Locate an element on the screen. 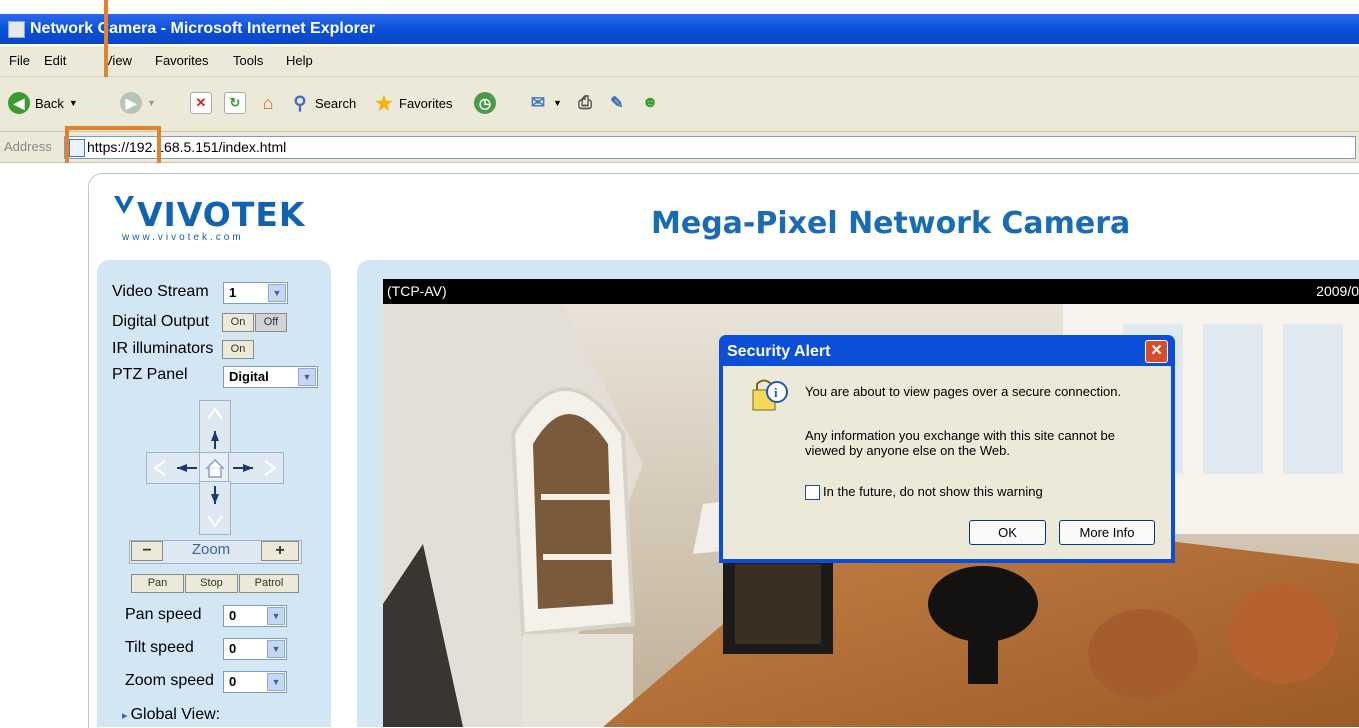 The image size is (1359, 728). tilt-speed-value: 0 is located at coordinates (233, 648).